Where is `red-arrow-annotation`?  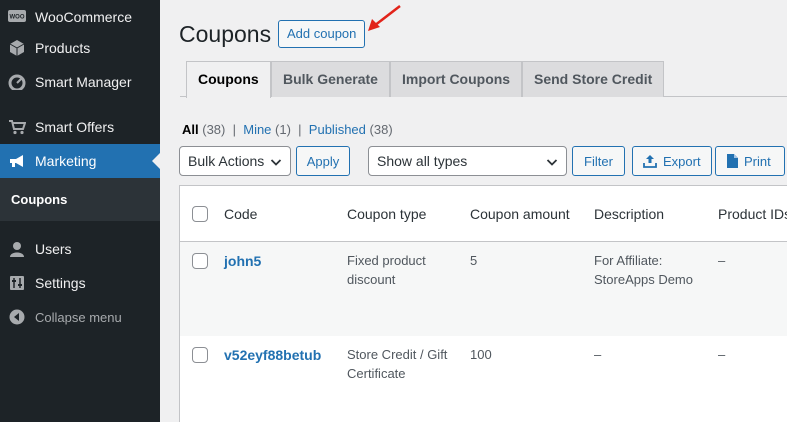
red-arrow-annotation is located at coordinates (384, 18).